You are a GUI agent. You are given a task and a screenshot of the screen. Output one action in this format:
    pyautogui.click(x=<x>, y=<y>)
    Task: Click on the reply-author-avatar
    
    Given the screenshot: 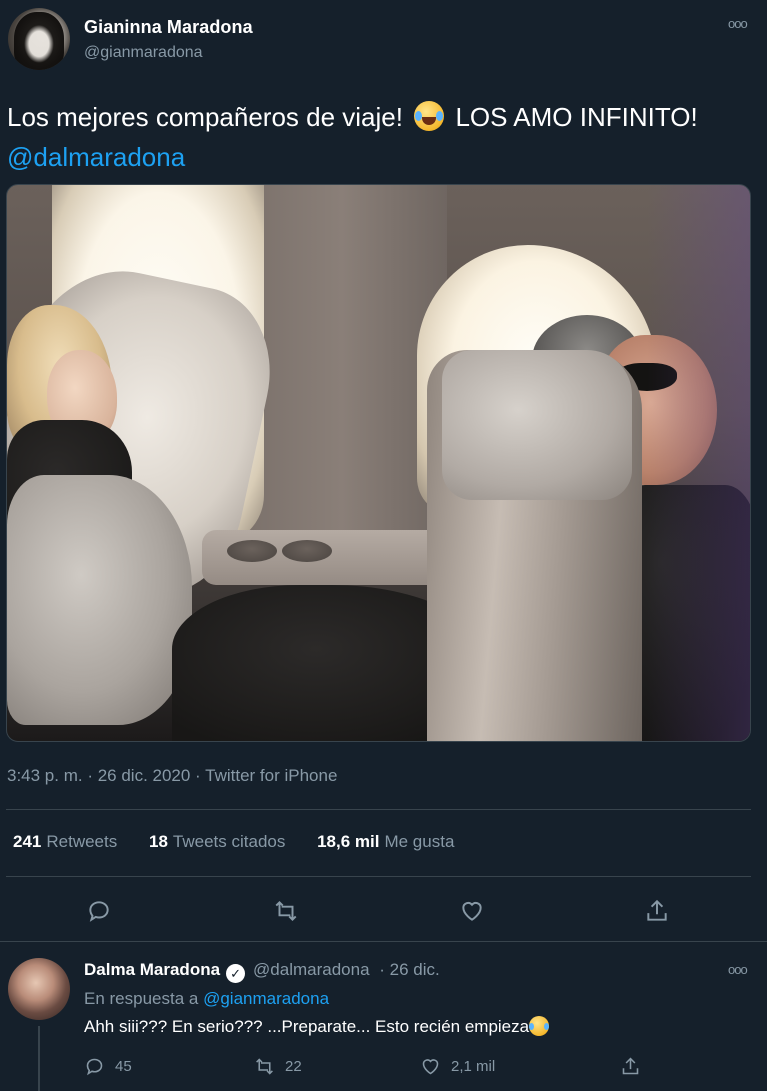 What is the action you would take?
    pyautogui.click(x=39, y=989)
    